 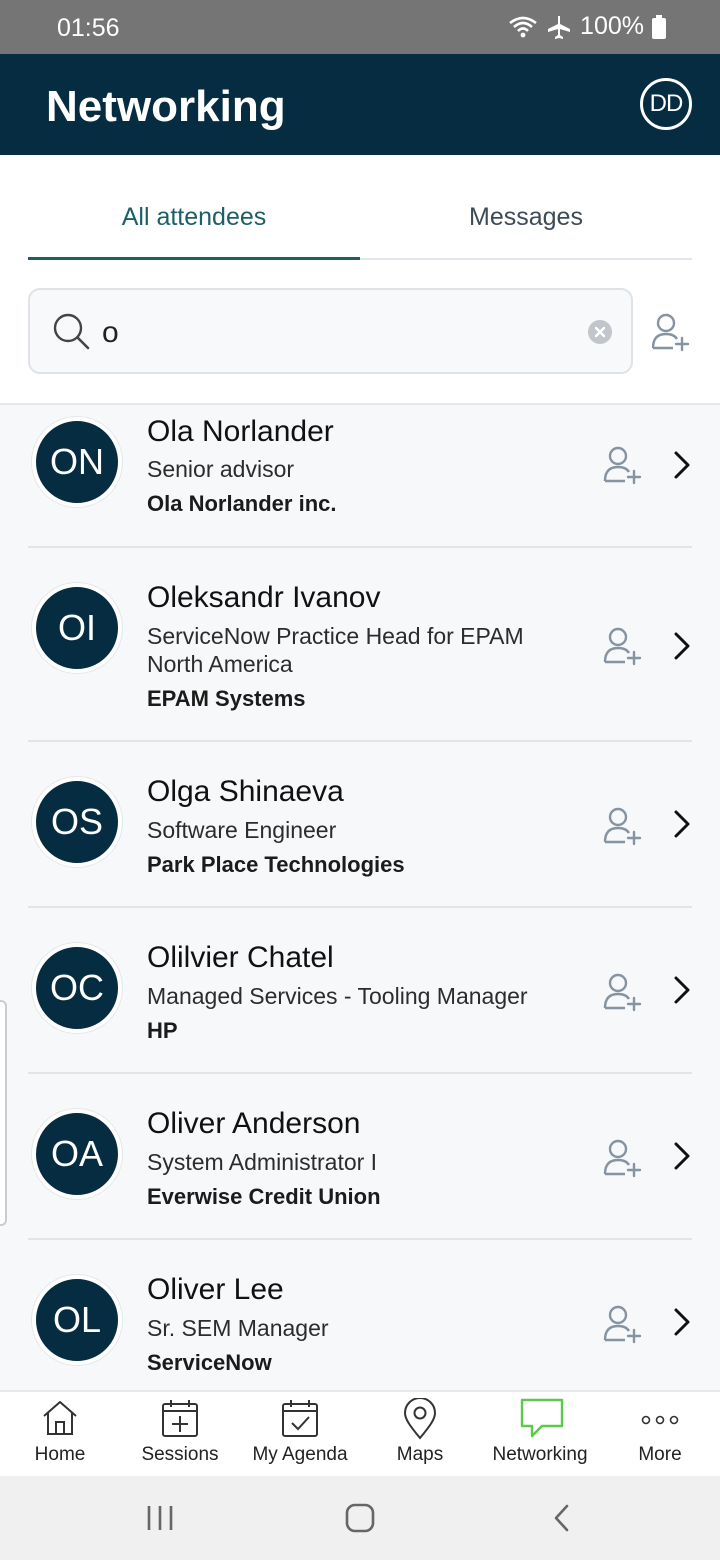 I want to click on nav-label: More, so click(x=660, y=1454).